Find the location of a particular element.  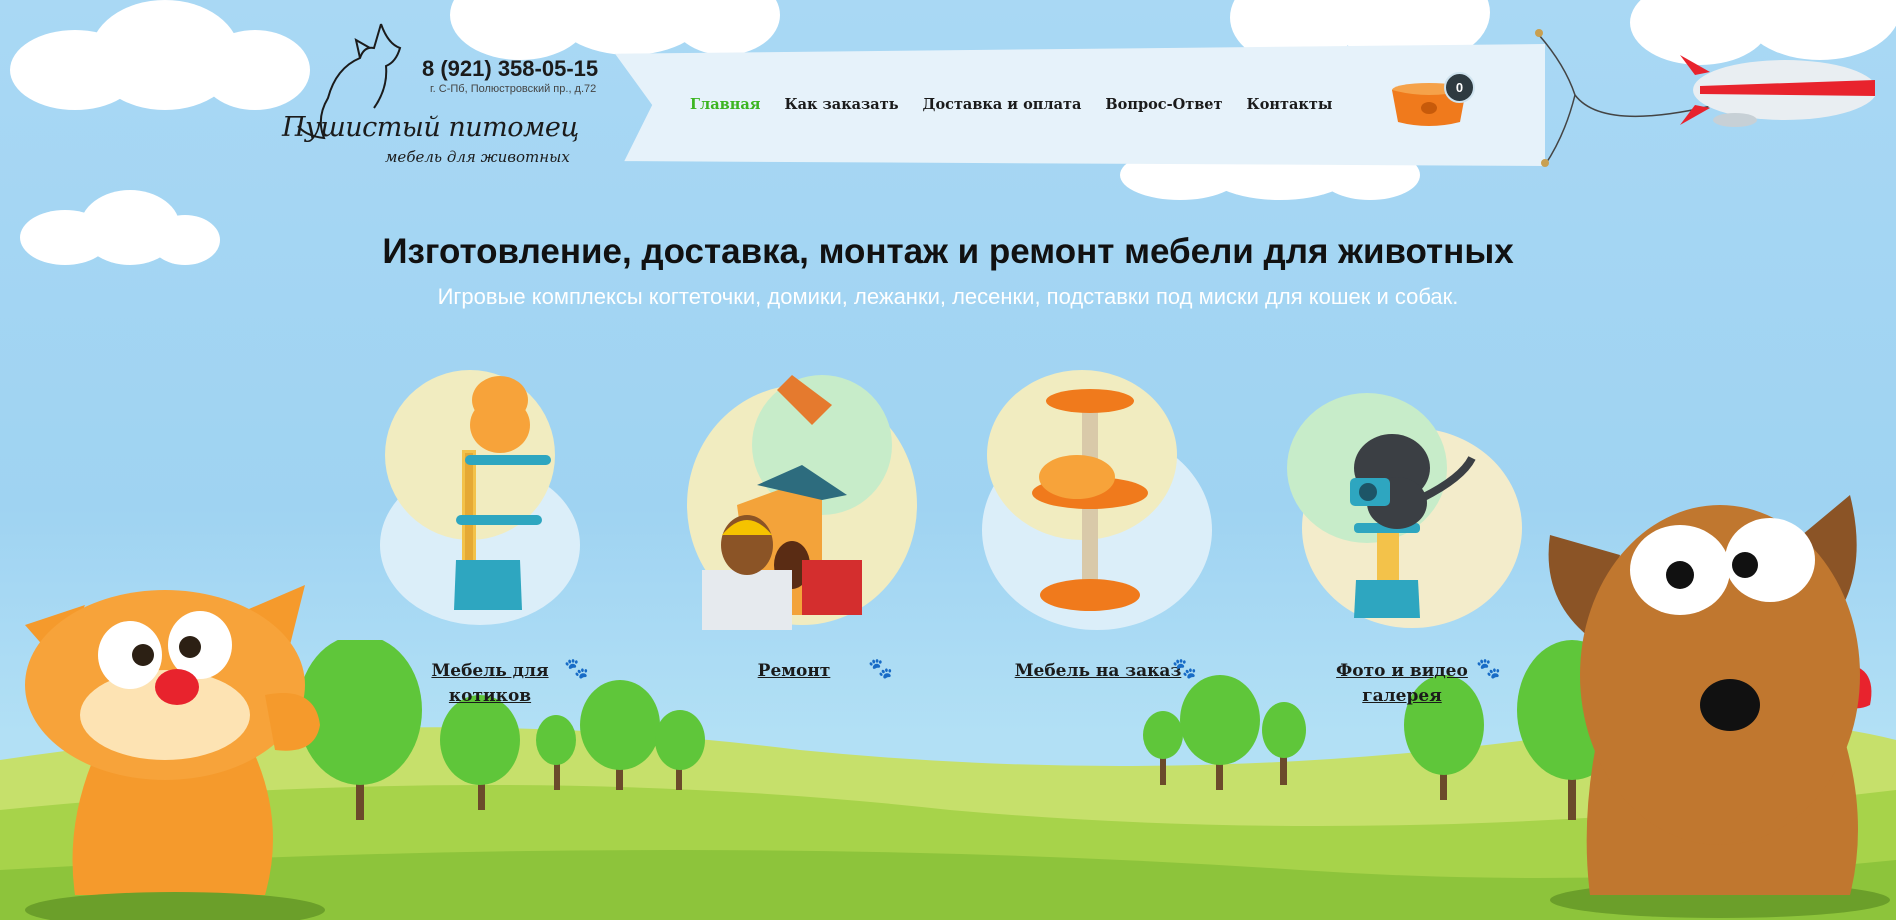

photo-video-gallery-illustration is located at coordinates (1404, 510).